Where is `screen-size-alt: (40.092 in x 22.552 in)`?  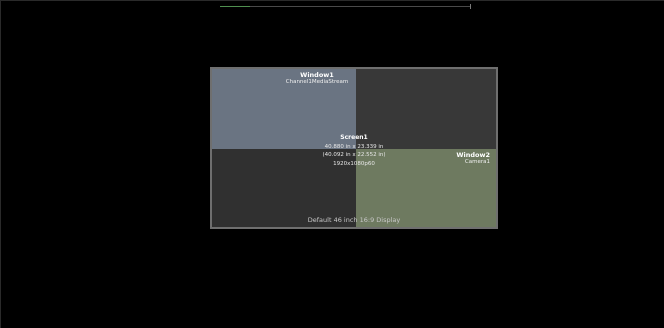
screen-size-alt: (40.092 in x 22.552 in) is located at coordinates (354, 155).